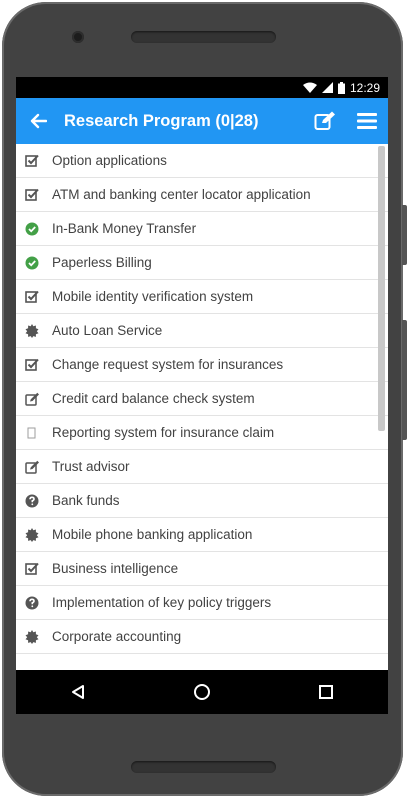  Describe the element at coordinates (152, 534) in the screenshot. I see `list-item-label: Mobile phone banking application` at that location.